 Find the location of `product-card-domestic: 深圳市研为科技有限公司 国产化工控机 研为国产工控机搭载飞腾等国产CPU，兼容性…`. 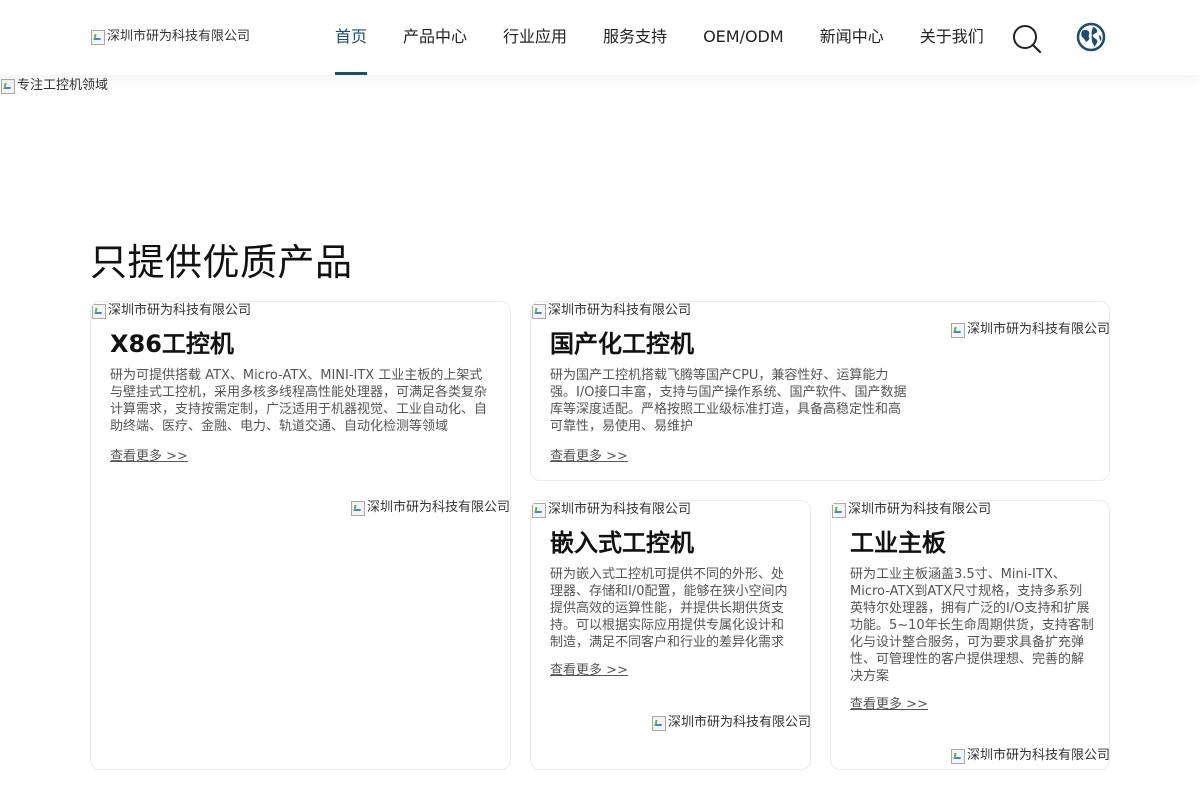

product-card-domestic: 深圳市研为科技有限公司 国产化工控机 研为国产工控机搭载飞腾等国产CPU，兼容性… is located at coordinates (820, 391).